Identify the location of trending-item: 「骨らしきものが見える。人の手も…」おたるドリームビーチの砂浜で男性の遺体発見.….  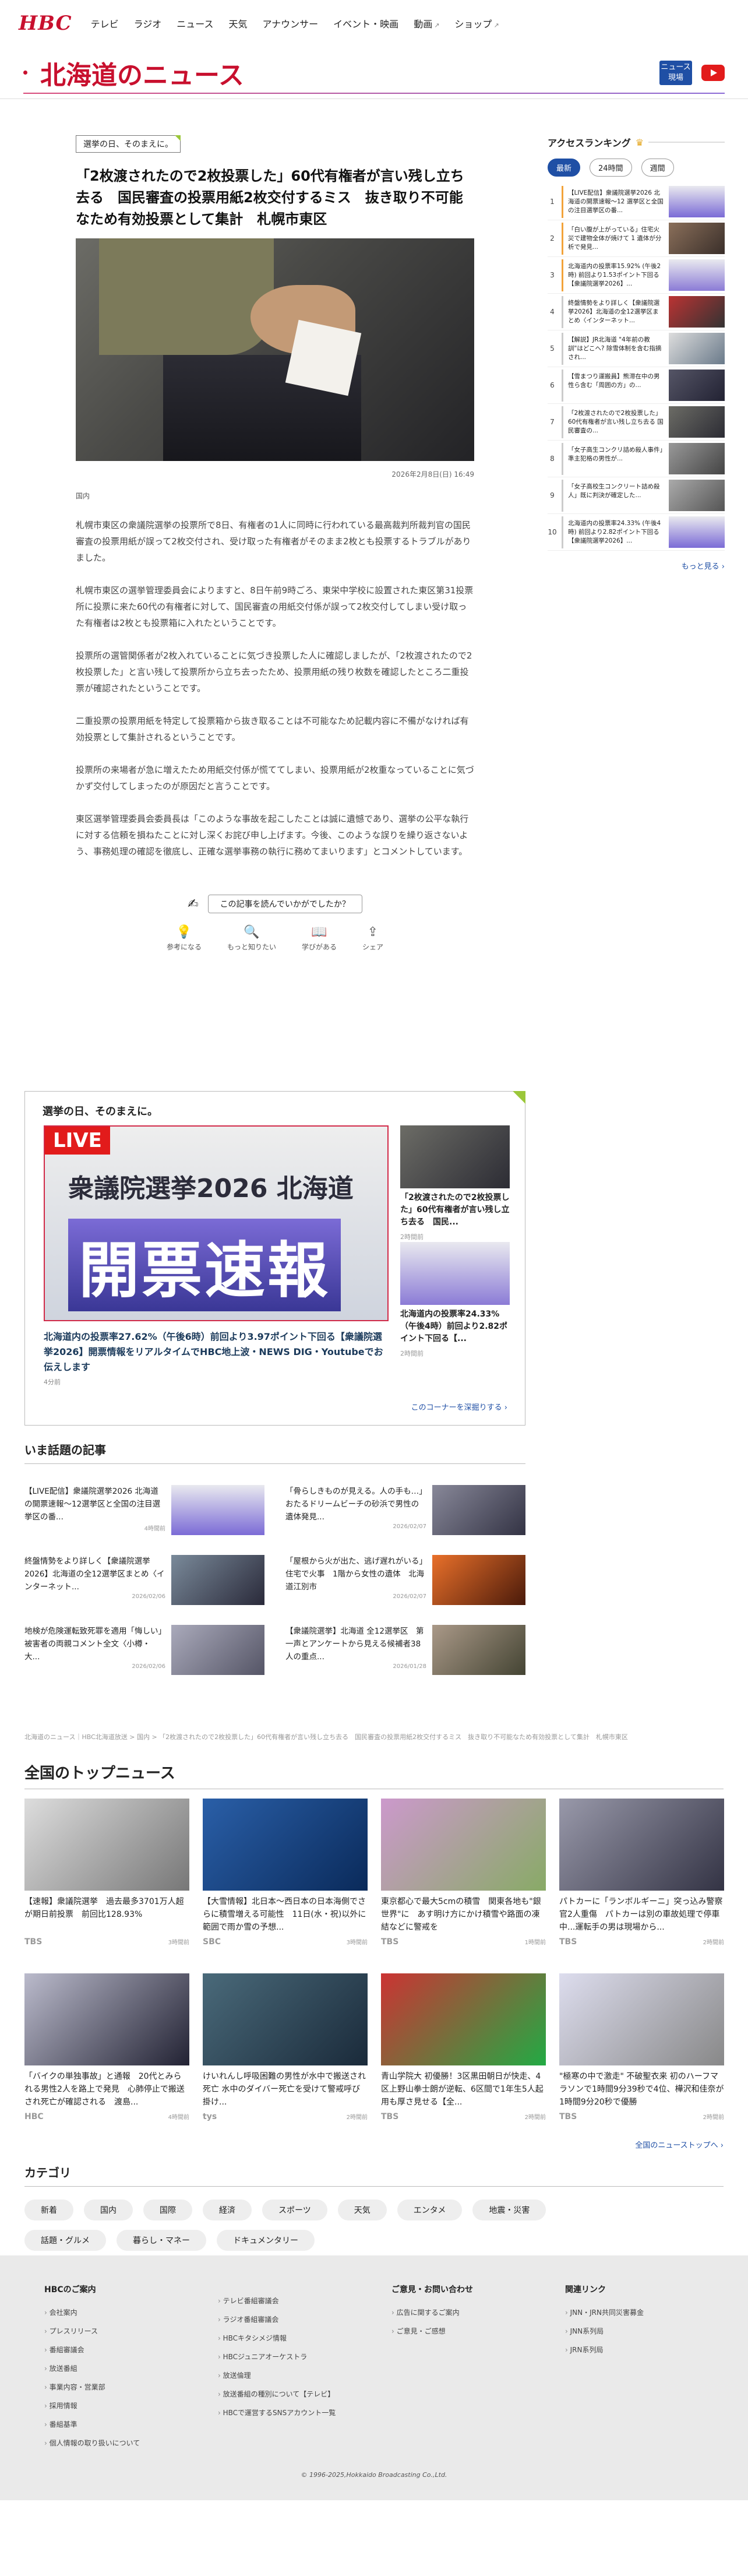
(405, 1510).